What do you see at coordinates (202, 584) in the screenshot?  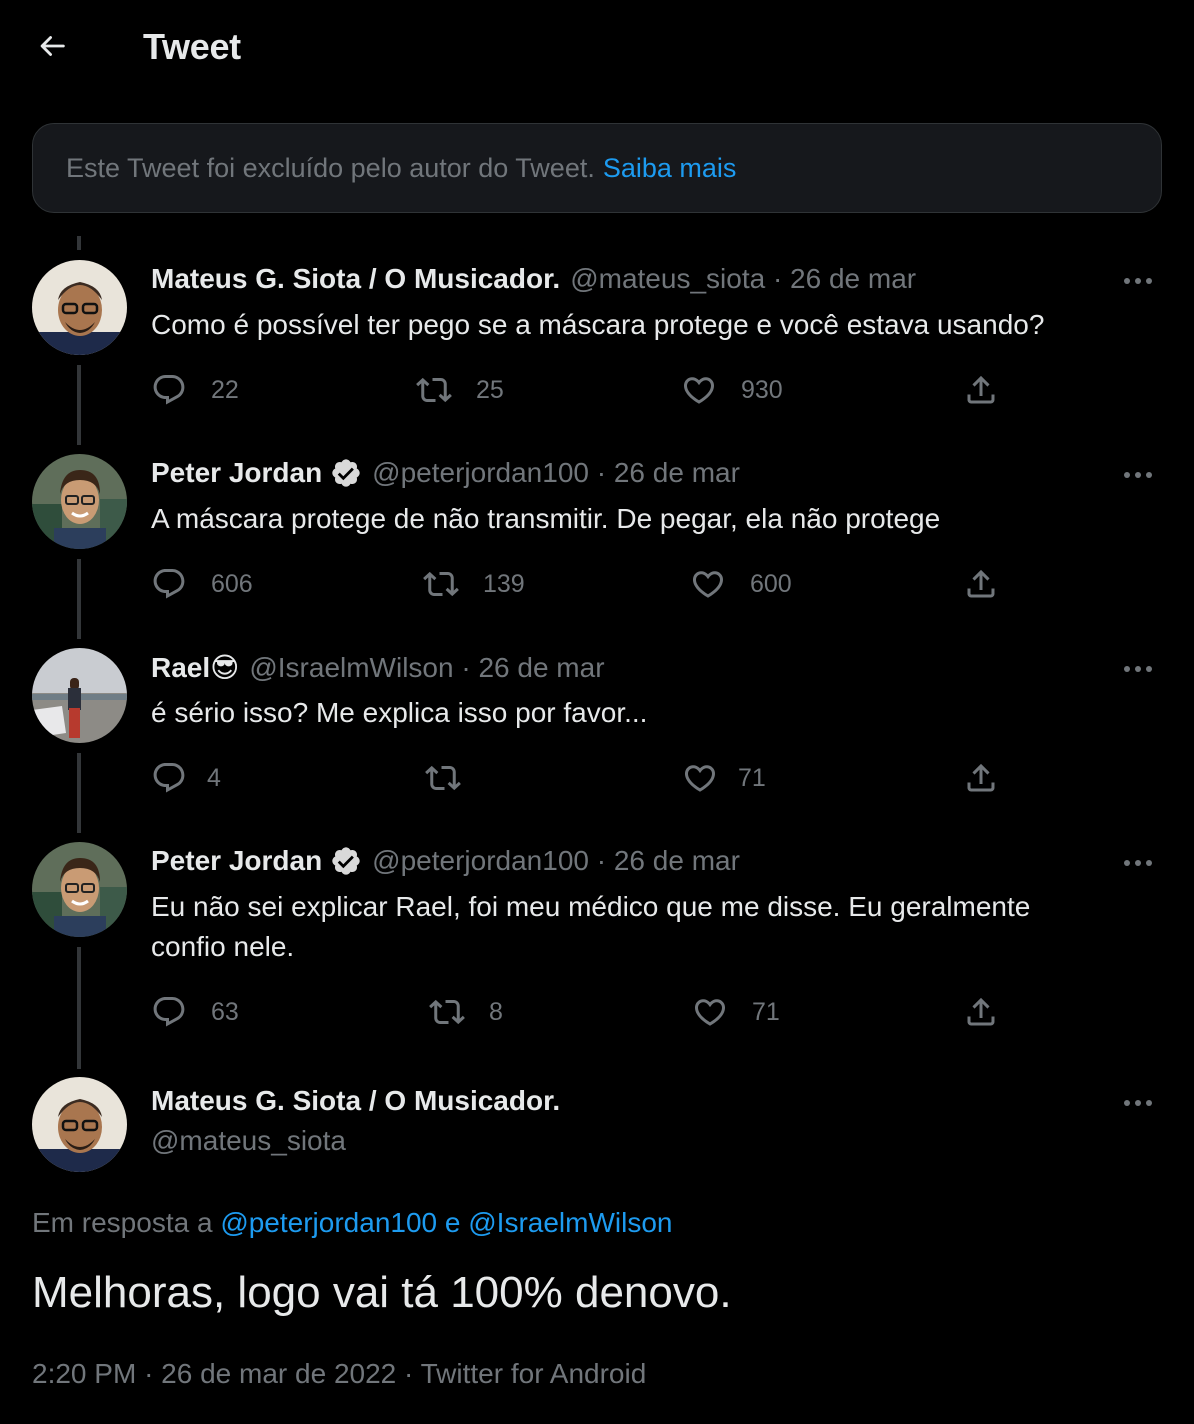 I see `reply-button: 606` at bounding box center [202, 584].